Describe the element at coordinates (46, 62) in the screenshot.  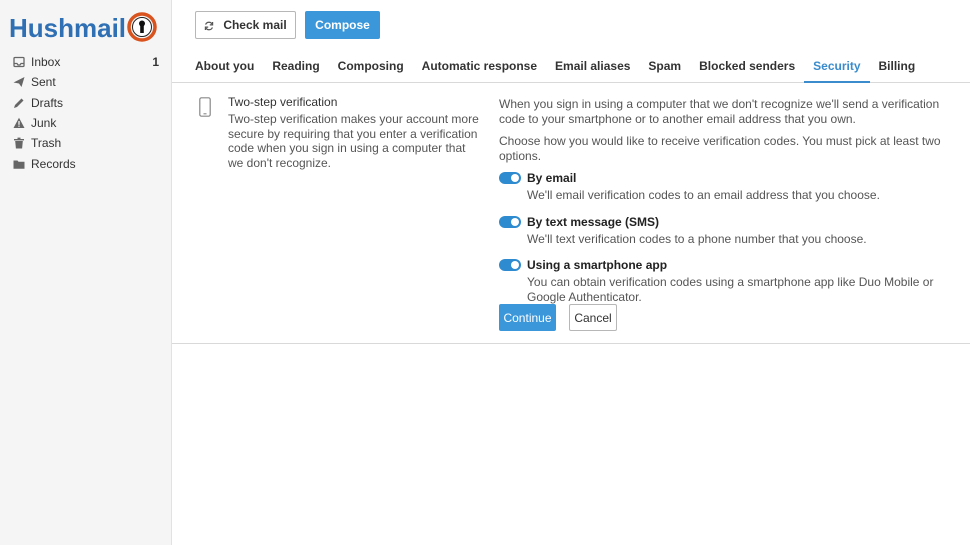
I see `folder-label: Inbox` at that location.